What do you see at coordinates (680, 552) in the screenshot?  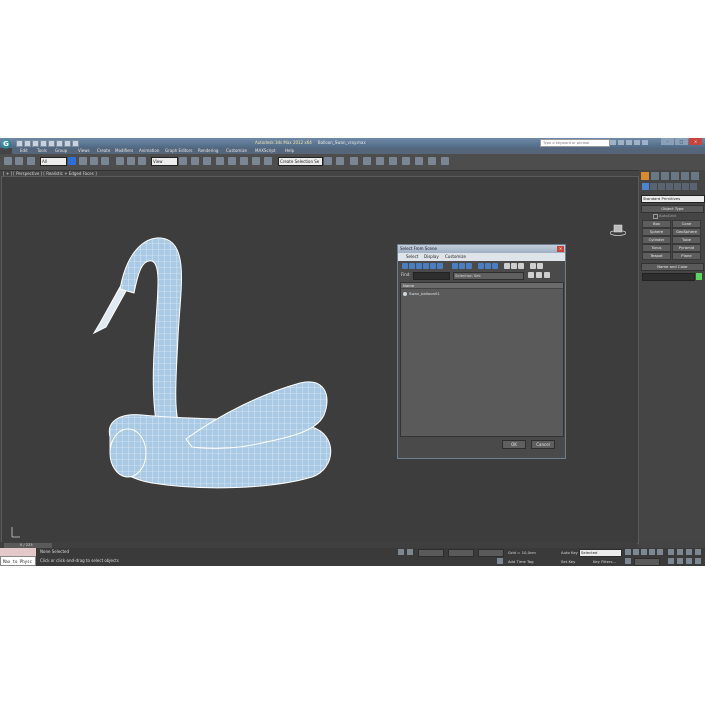 I see `zoom-all-icon` at bounding box center [680, 552].